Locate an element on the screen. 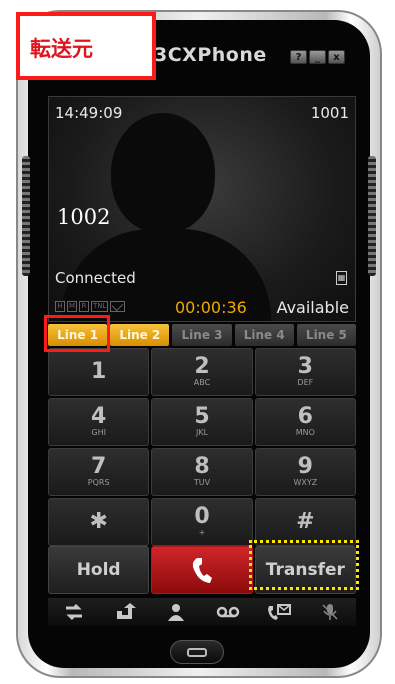 This screenshot has height=684, width=395. left-side-grip is located at coordinates (26, 216).